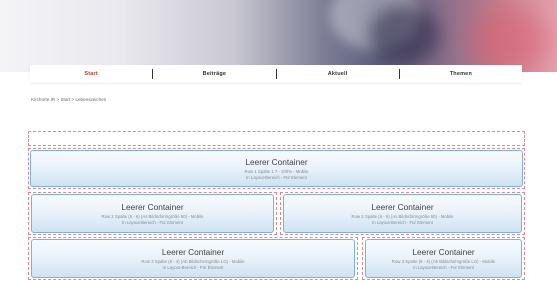  Describe the element at coordinates (510, 40) in the screenshot. I see `hero-glow` at that location.